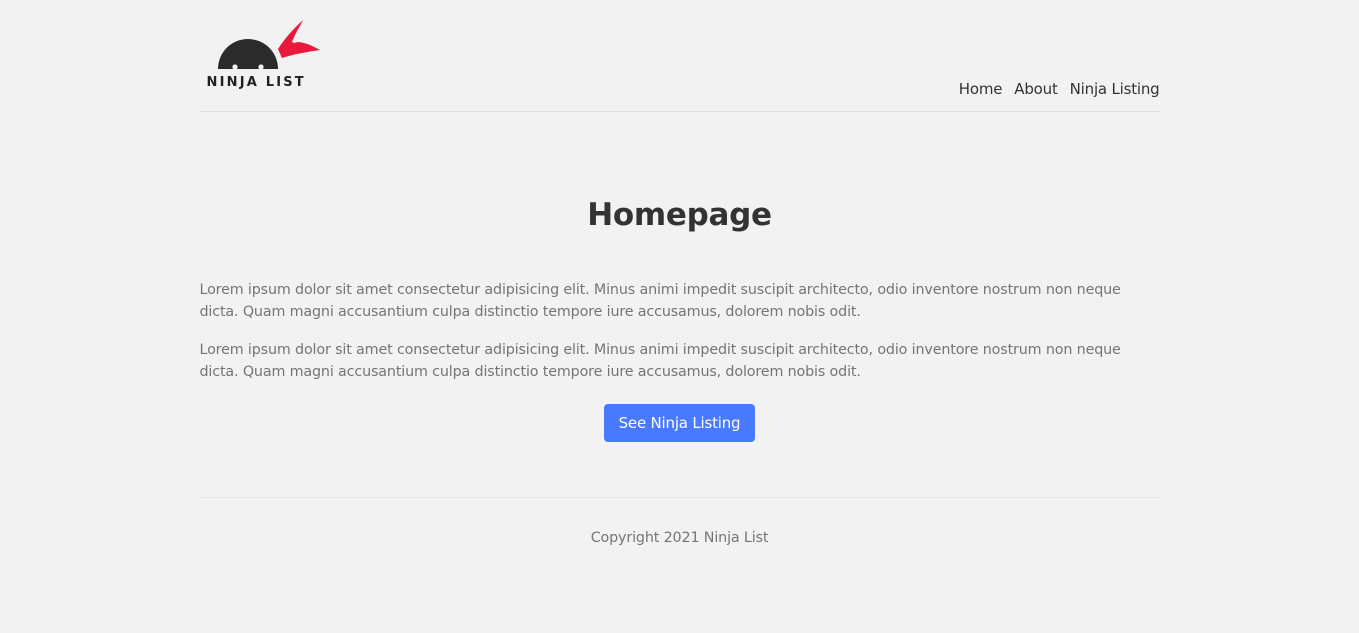  I want to click on nav-home-link: Home, so click(981, 89).